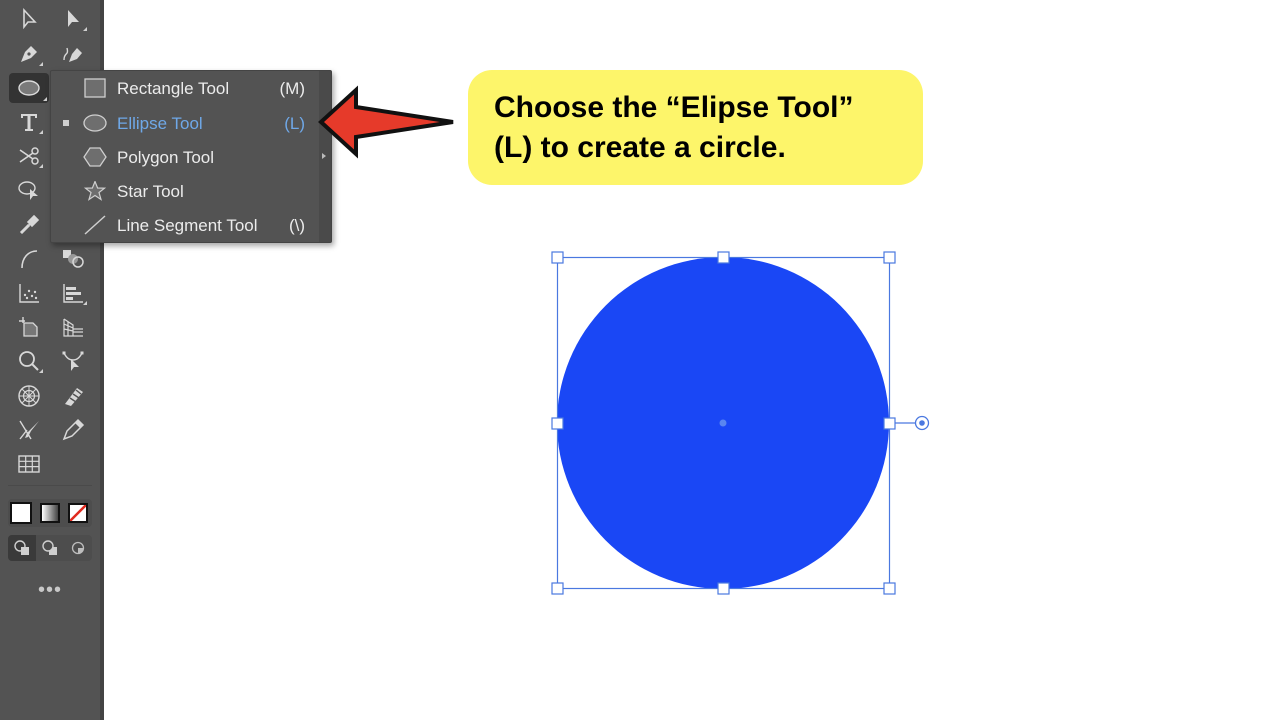 Image resolution: width=1280 pixels, height=720 pixels. I want to click on resize-handle-bottom-left, so click(557, 588).